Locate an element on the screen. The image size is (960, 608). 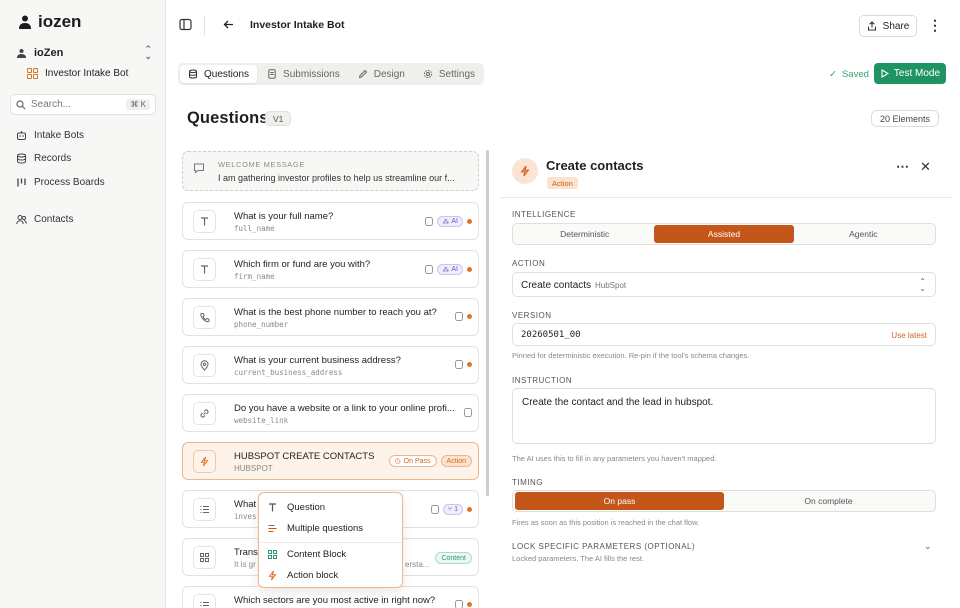
version-badge: V1 is located at coordinates (278, 118).